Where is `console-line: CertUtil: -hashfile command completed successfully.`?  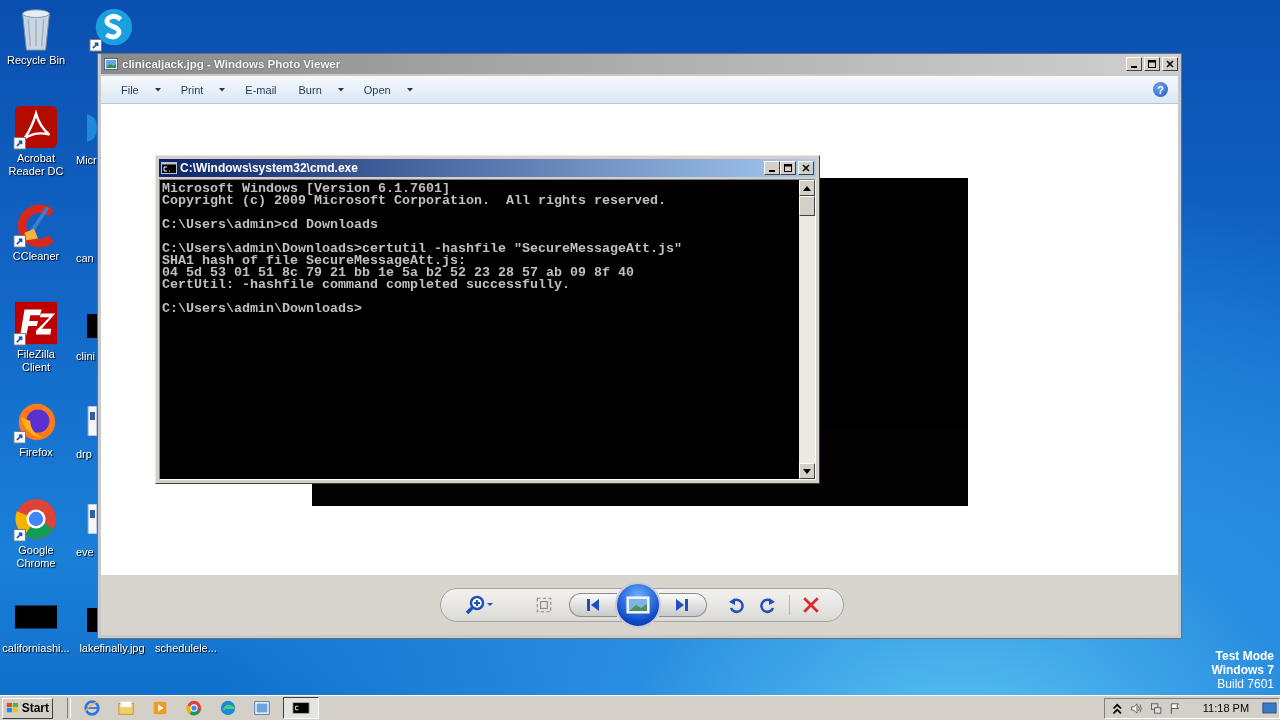 console-line: CertUtil: -hashfile command completed successfully. is located at coordinates (366, 285).